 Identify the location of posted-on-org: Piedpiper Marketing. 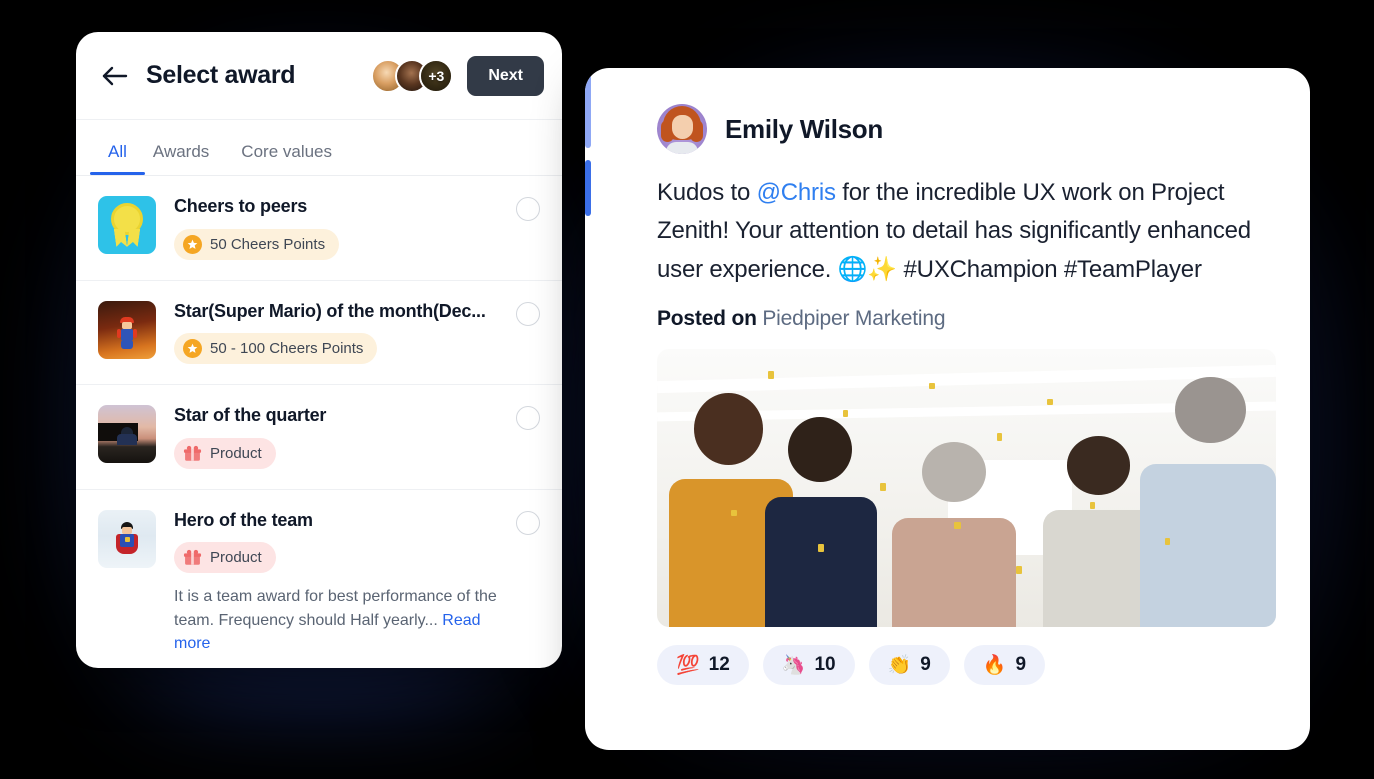
(853, 318).